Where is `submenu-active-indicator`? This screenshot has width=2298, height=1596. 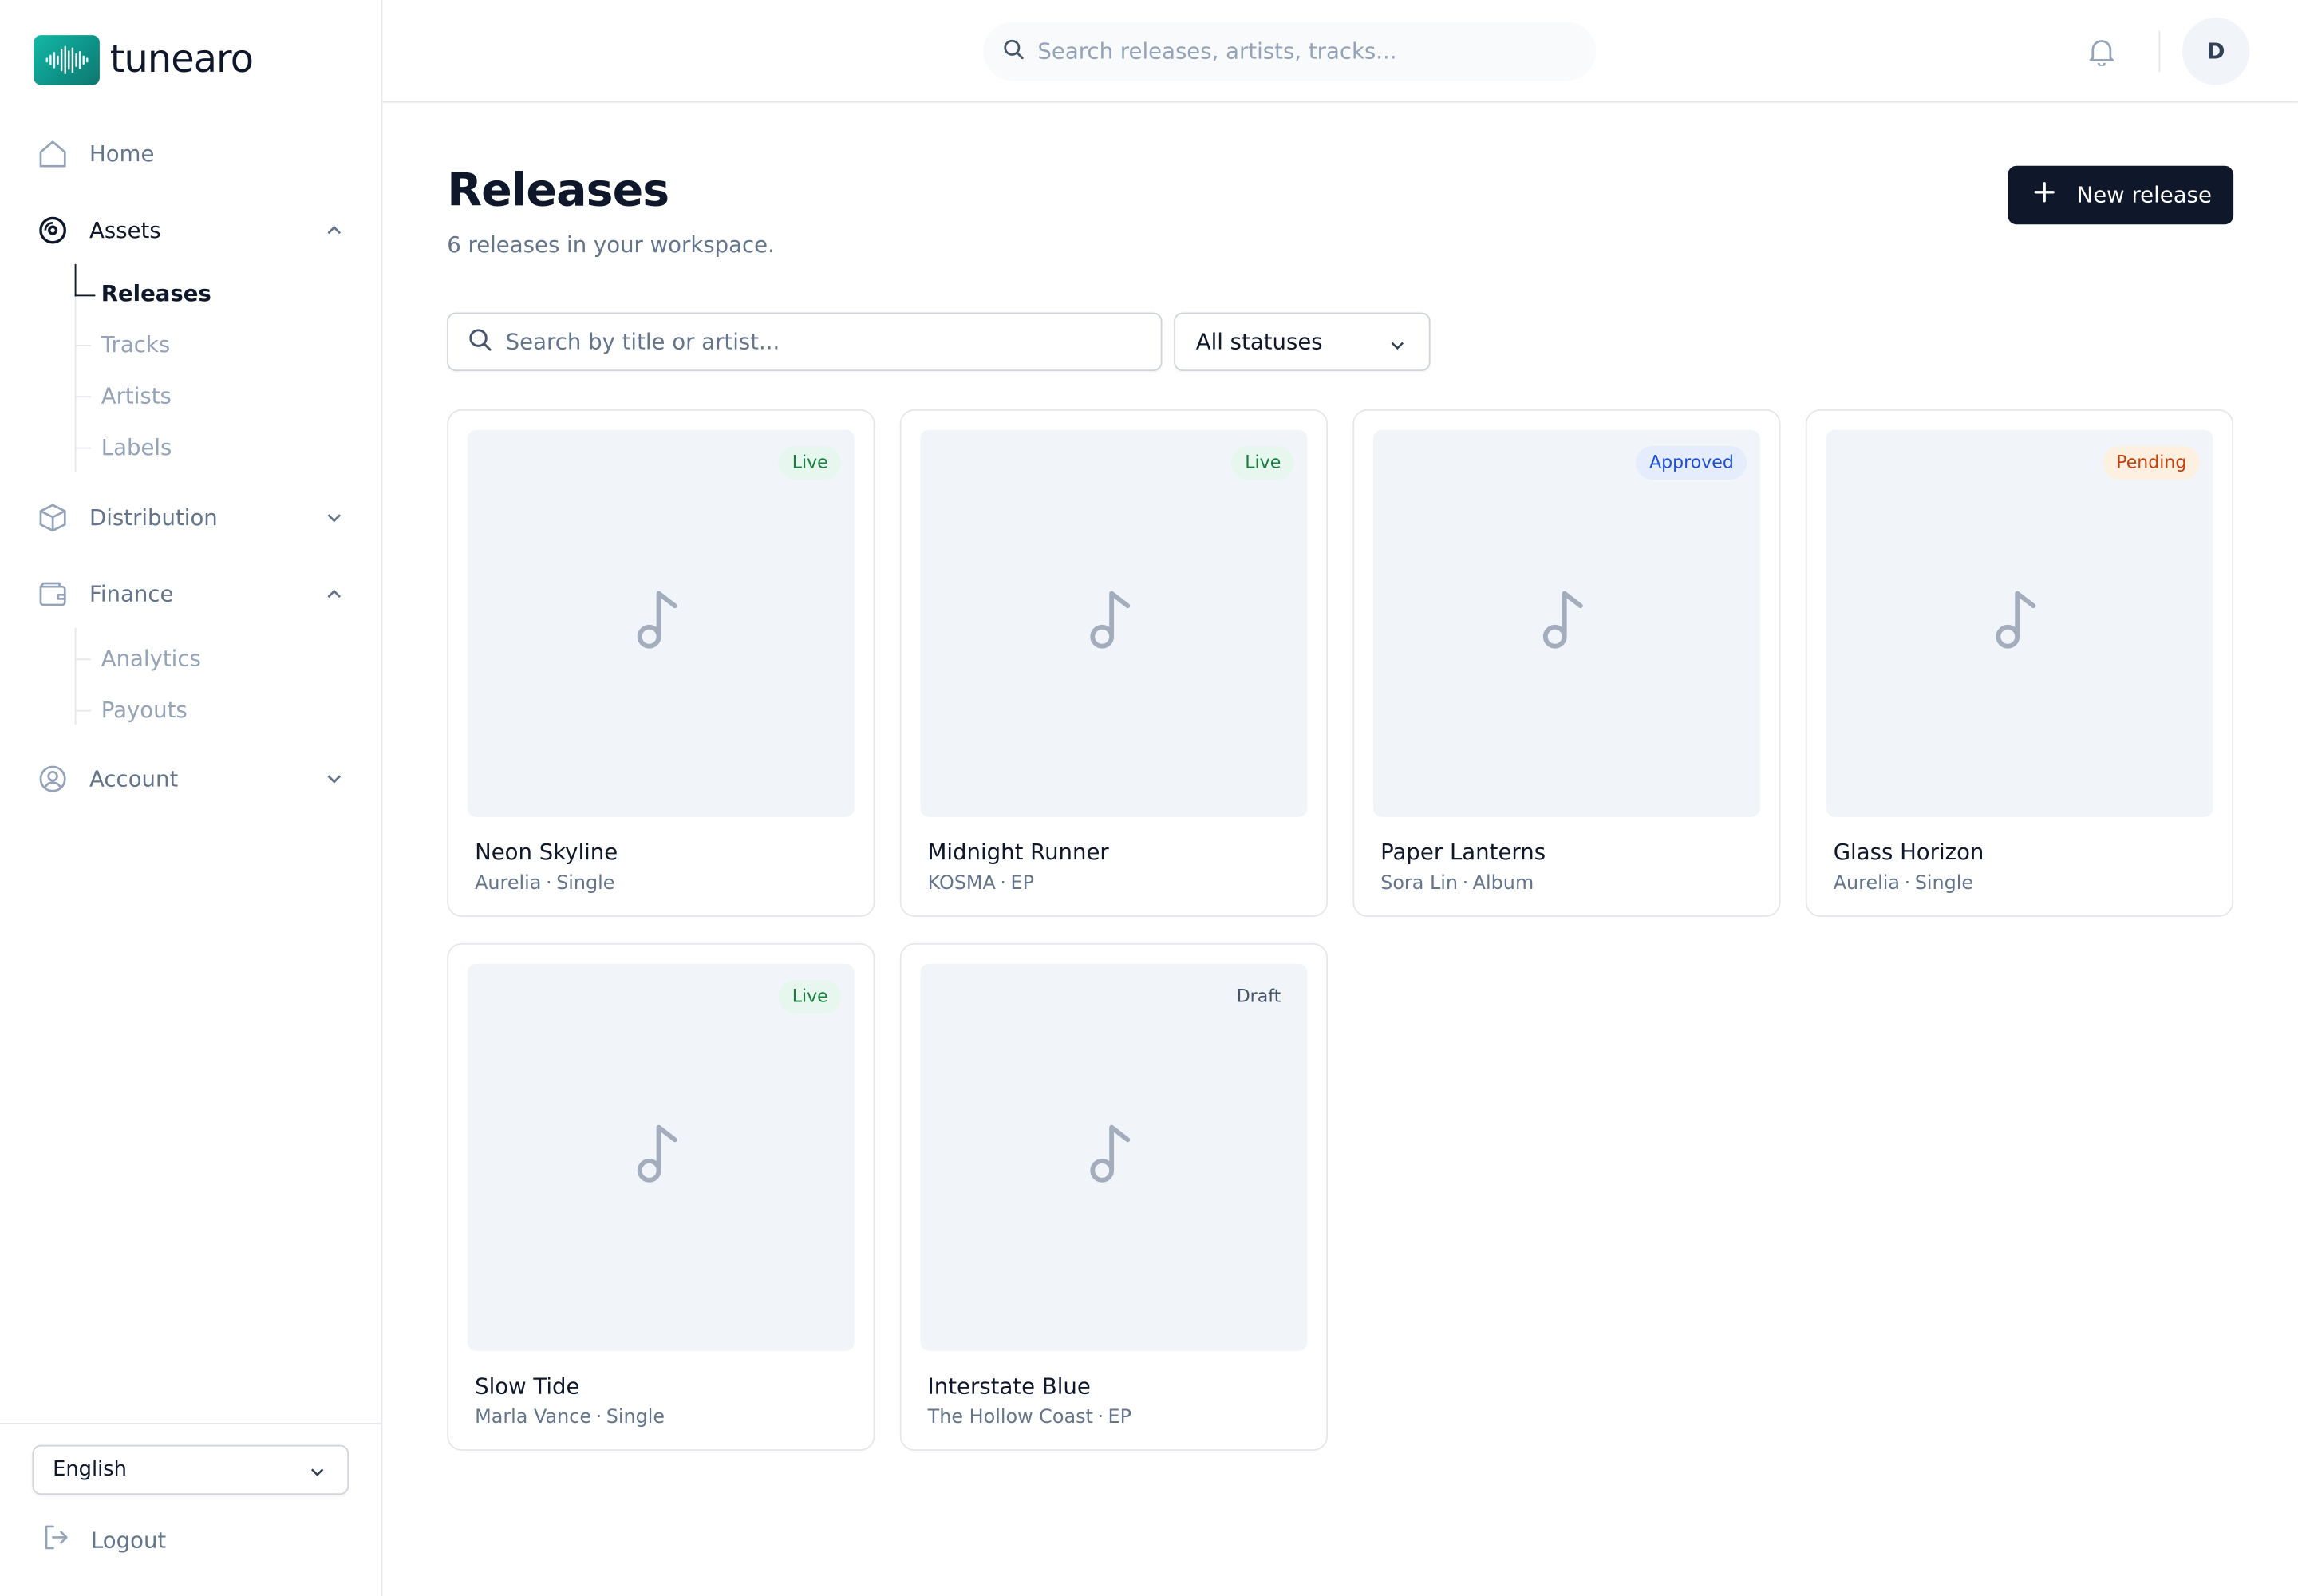
submenu-active-indicator is located at coordinates (85, 280).